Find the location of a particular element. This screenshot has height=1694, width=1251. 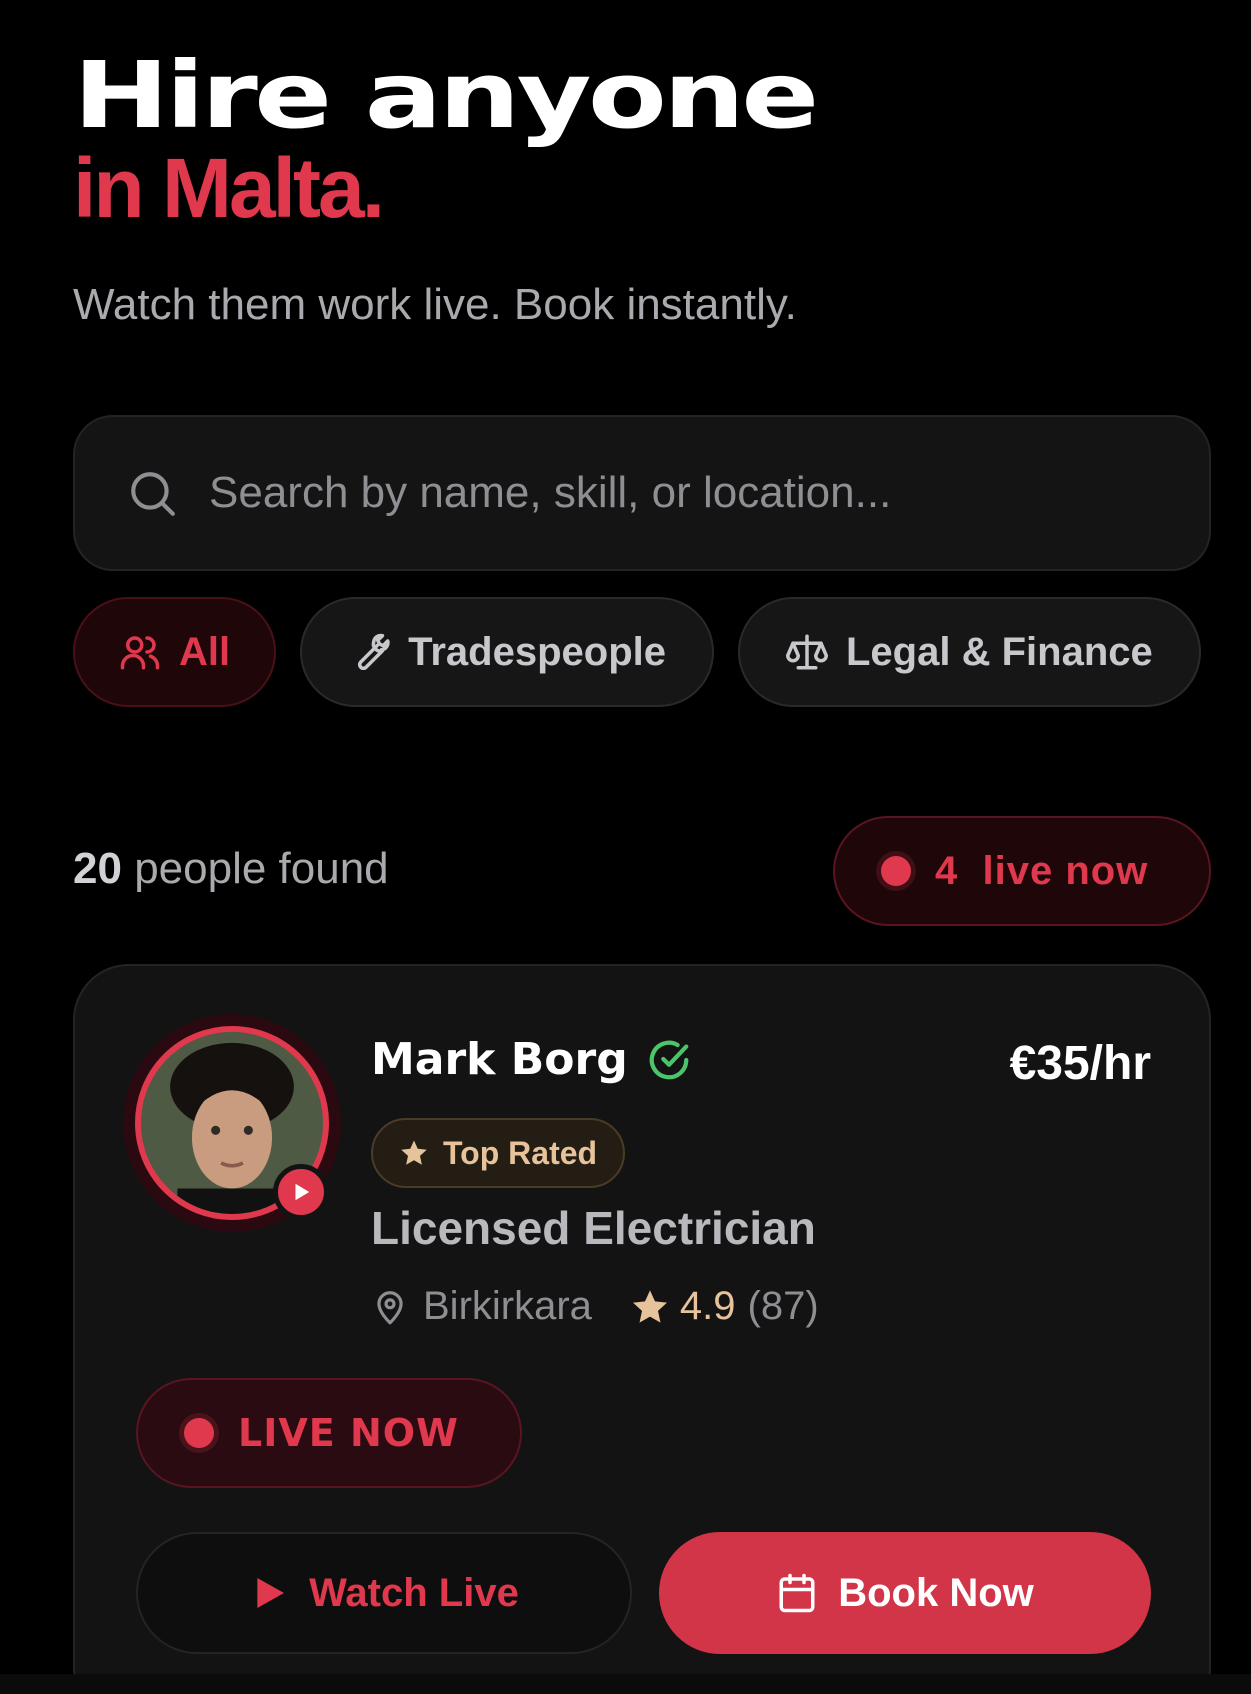

live-now-badge: LIVE NOW is located at coordinates (329, 1433).